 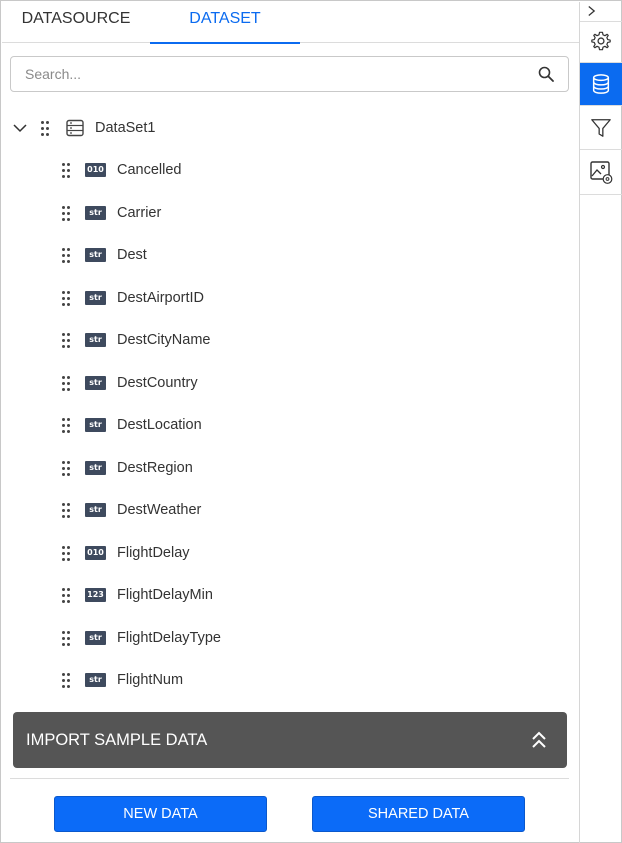 What do you see at coordinates (290, 298) in the screenshot?
I see `field-item: str DestAirportID` at bounding box center [290, 298].